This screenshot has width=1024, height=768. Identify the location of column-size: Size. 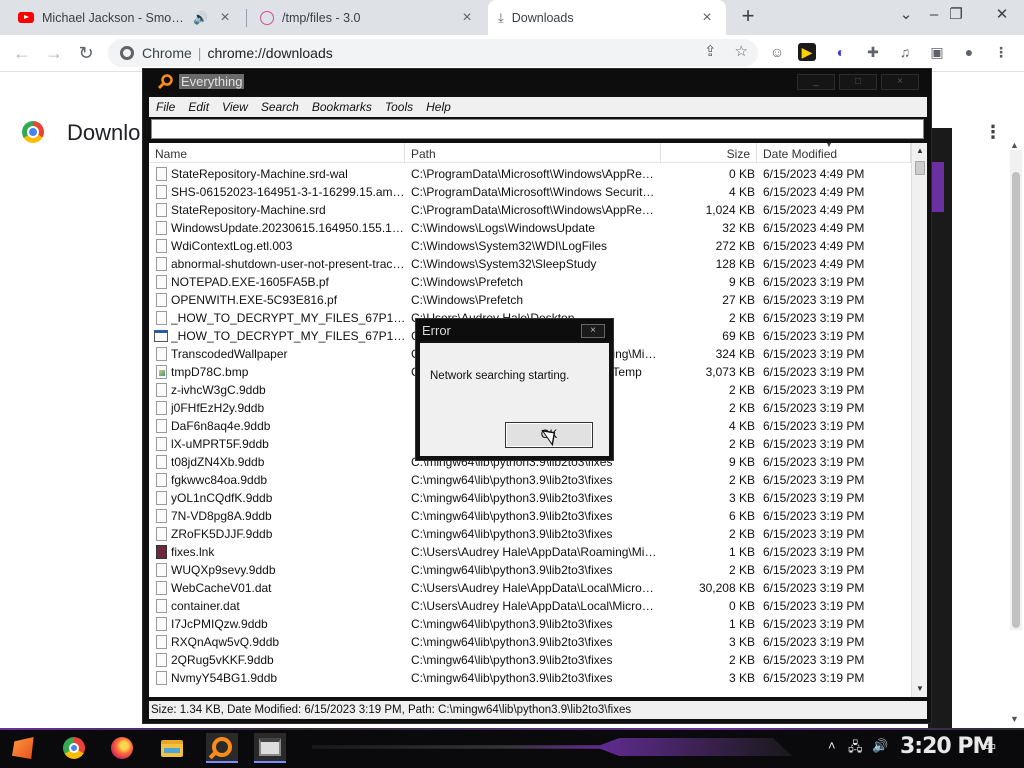
(709, 153).